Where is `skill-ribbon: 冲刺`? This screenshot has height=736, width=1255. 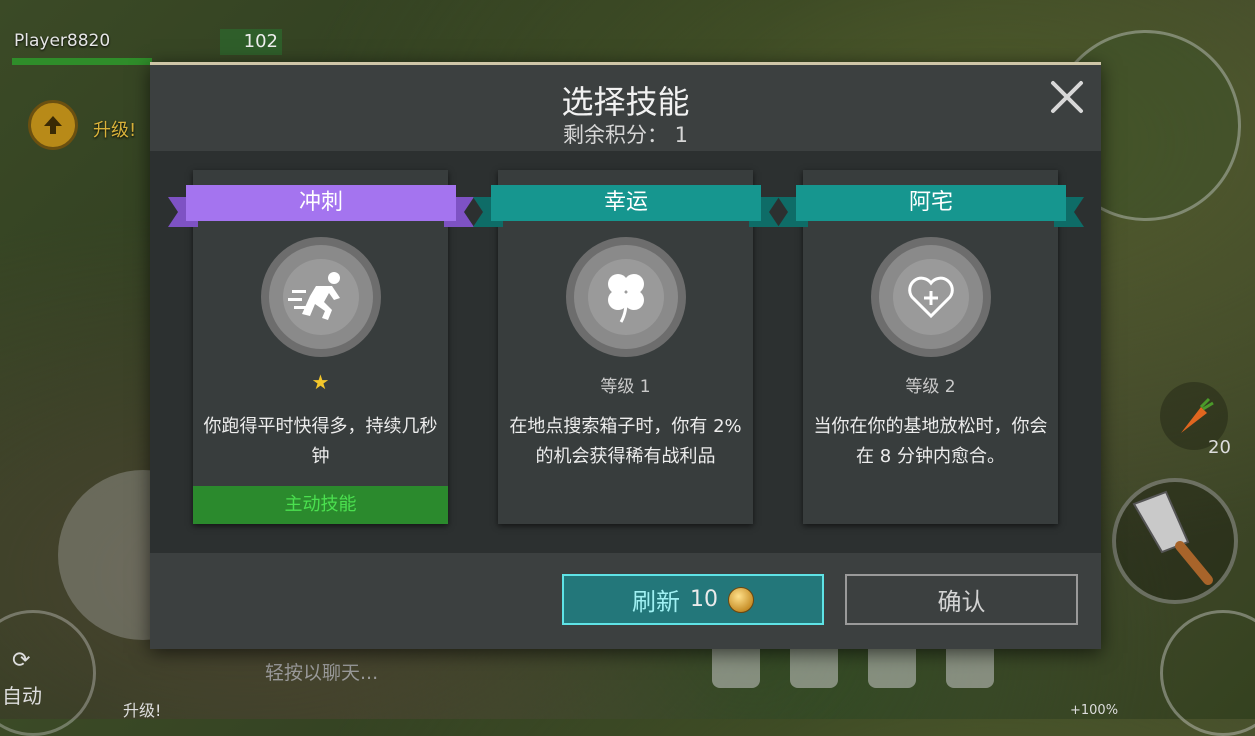 skill-ribbon: 冲刺 is located at coordinates (321, 206).